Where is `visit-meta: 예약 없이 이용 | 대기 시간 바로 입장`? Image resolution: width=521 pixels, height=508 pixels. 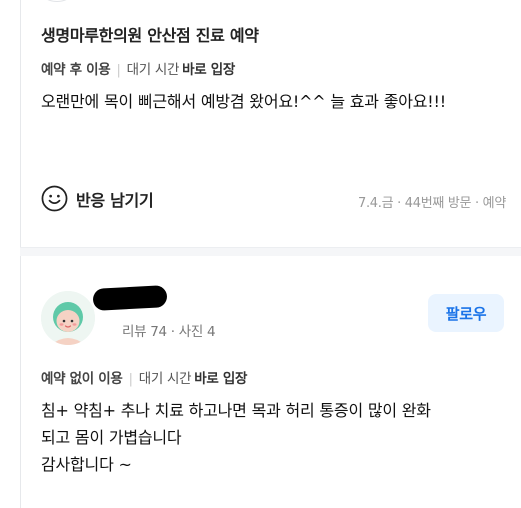 visit-meta: 예약 없이 이용 | 대기 시간 바로 입장 is located at coordinates (276, 377).